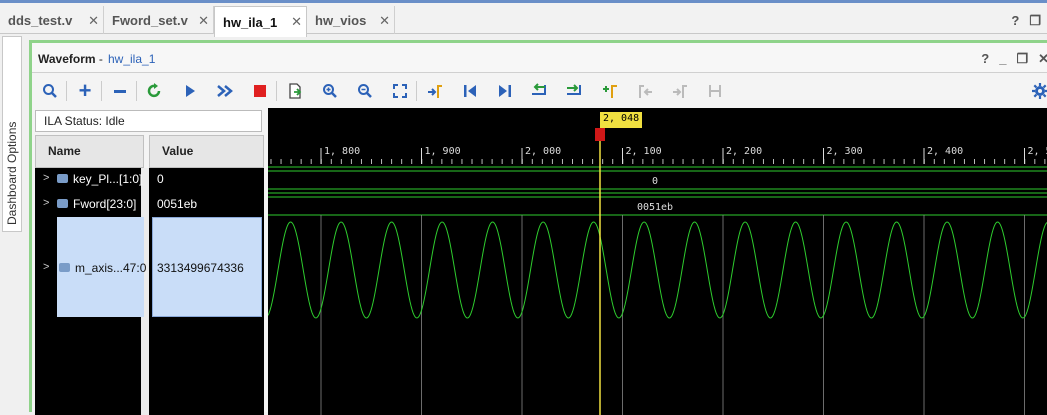  I want to click on next-marker-icon, so click(680, 91).